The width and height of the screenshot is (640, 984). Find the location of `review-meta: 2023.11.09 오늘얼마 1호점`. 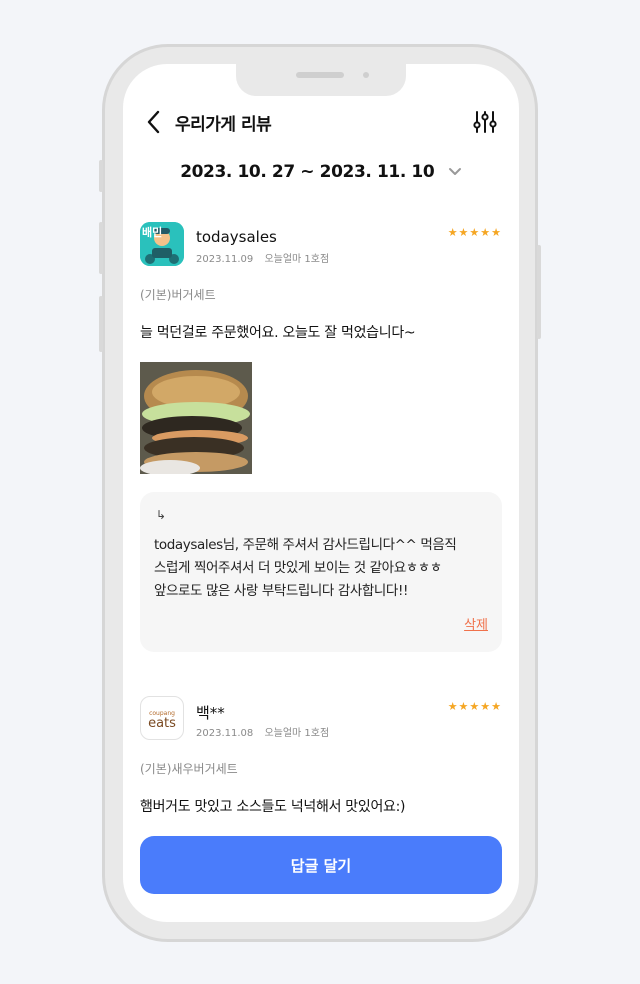

review-meta: 2023.11.09 오늘얼마 1호점 is located at coordinates (262, 257).